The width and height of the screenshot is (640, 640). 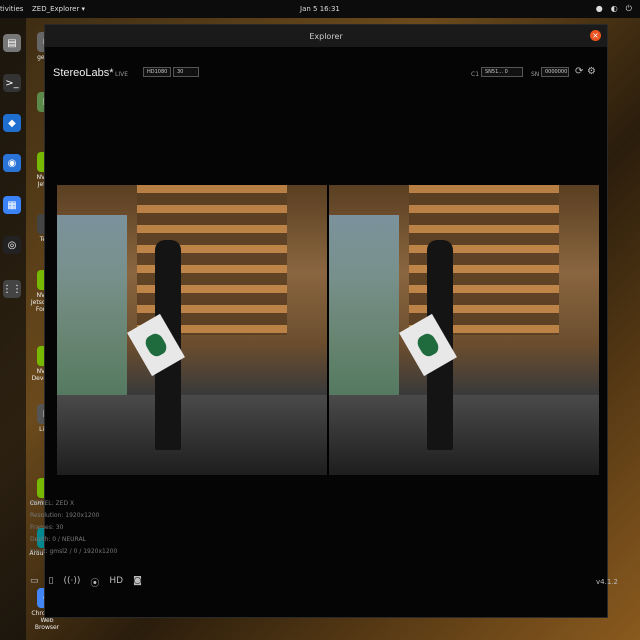 I want to click on stereolabs-logo: StereoLabs*, so click(x=83, y=73).